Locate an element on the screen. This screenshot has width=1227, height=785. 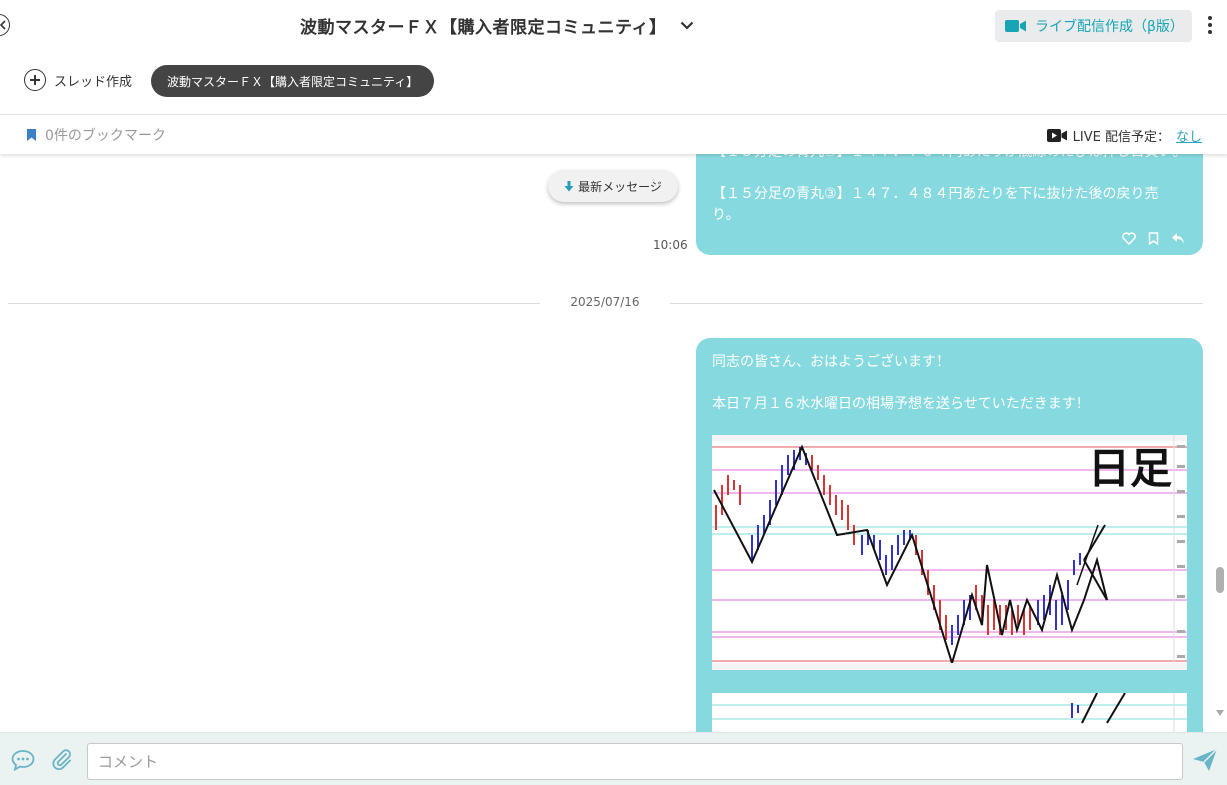
scrollbar is located at coordinates (1220, 443).